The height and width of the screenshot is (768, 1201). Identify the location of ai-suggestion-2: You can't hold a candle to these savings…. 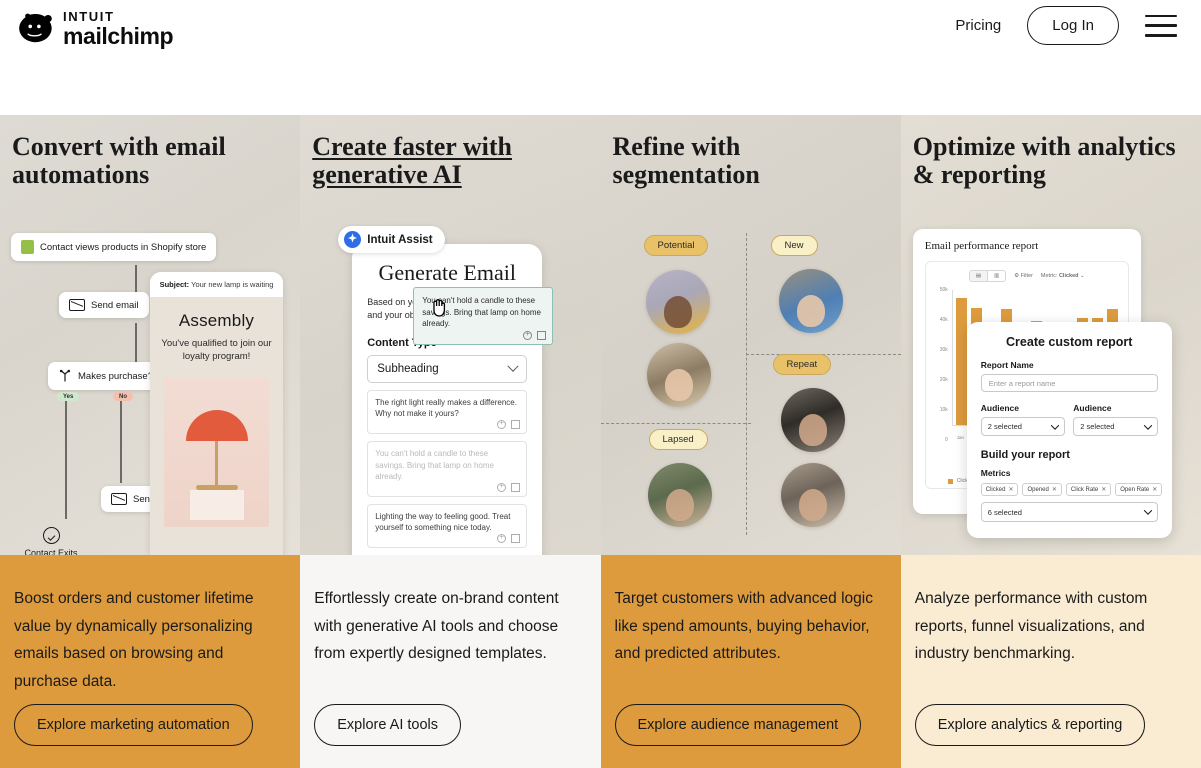
(447, 469).